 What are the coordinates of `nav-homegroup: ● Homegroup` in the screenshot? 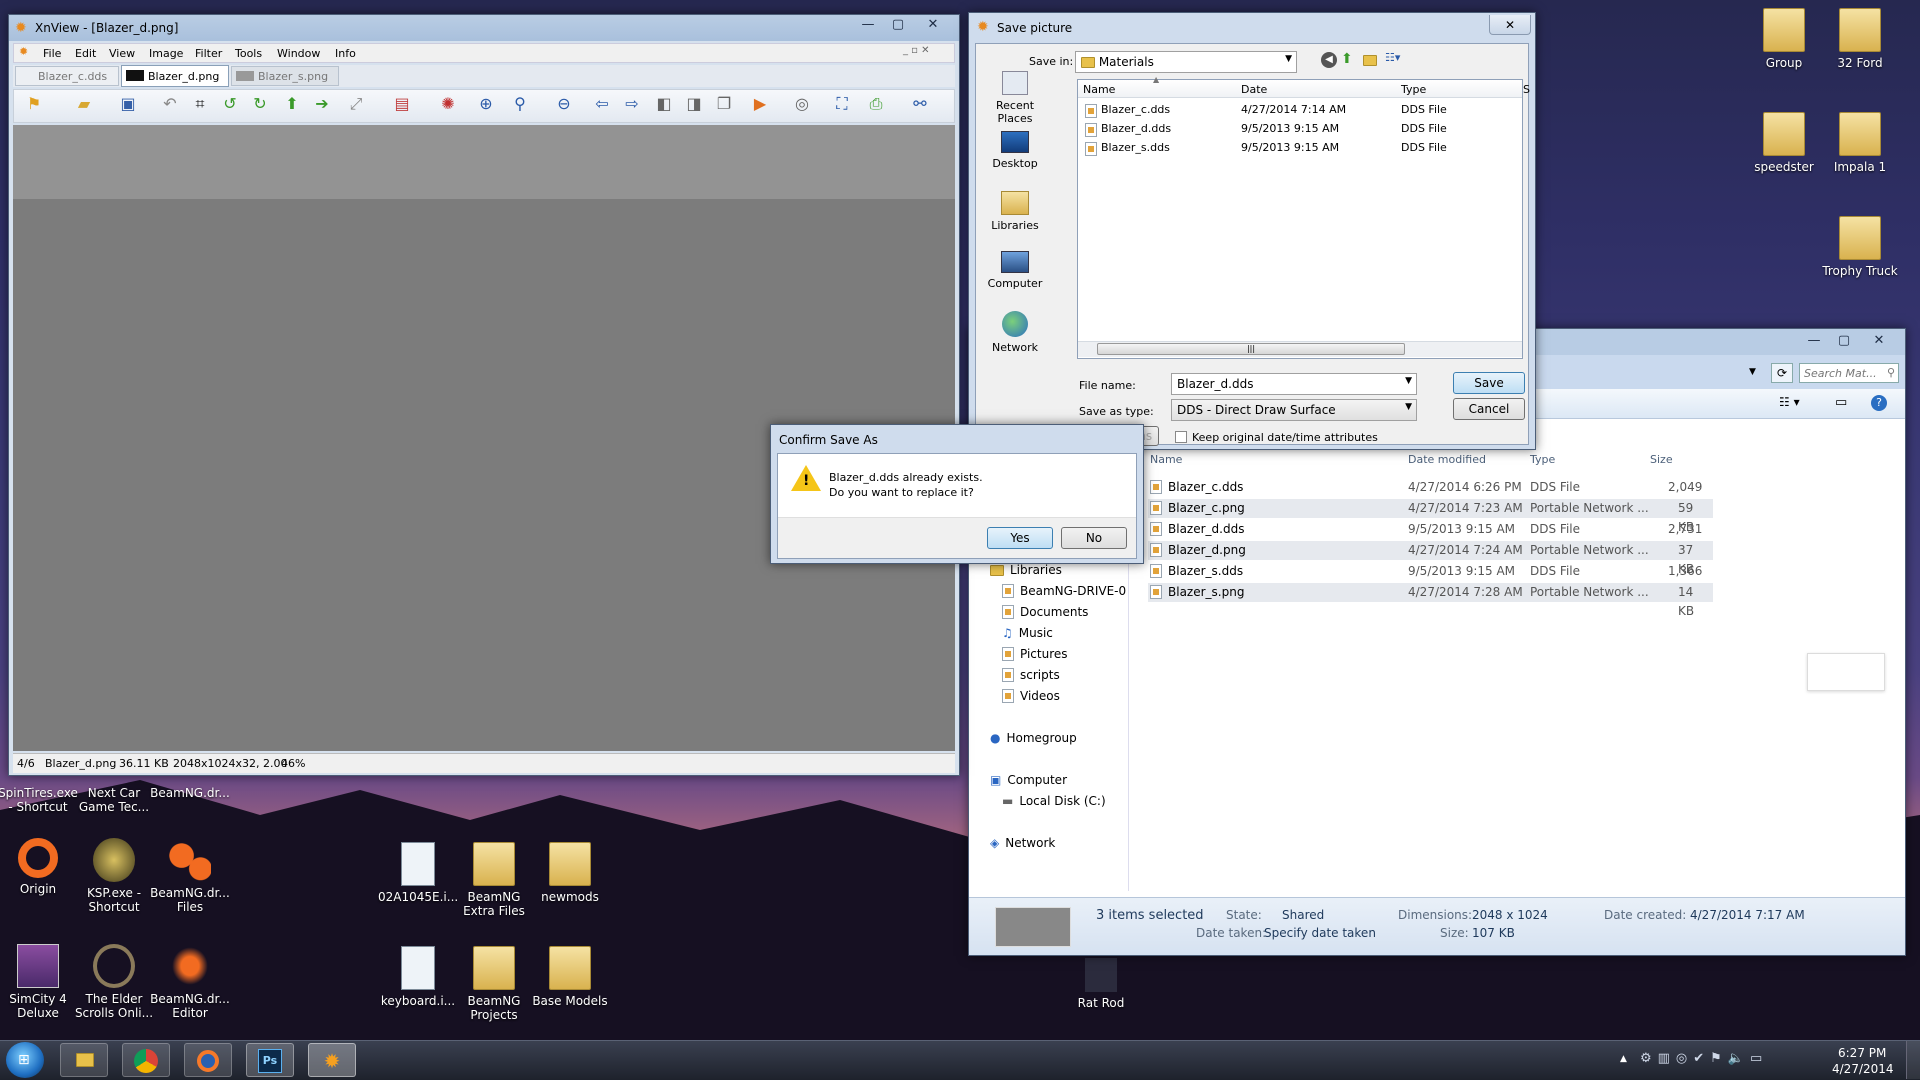 It's located at (1033, 738).